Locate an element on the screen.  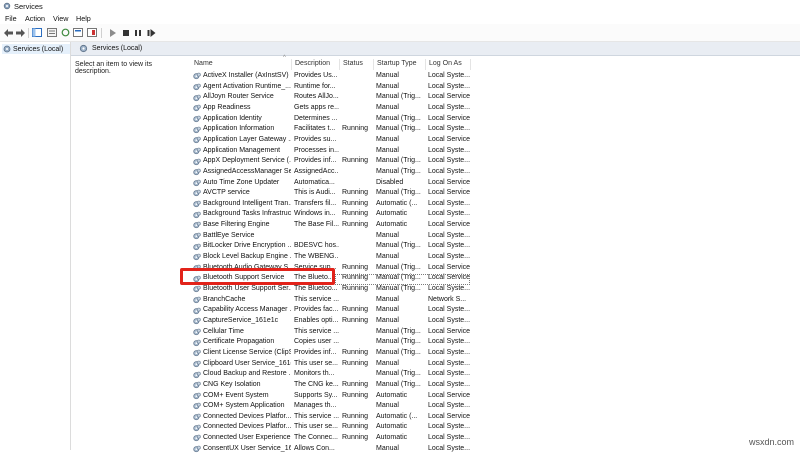
menu-action: Action is located at coordinates (35, 18).